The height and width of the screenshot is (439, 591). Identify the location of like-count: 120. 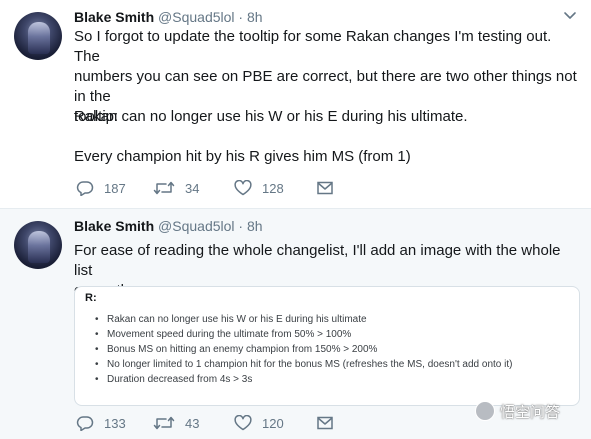
(273, 423).